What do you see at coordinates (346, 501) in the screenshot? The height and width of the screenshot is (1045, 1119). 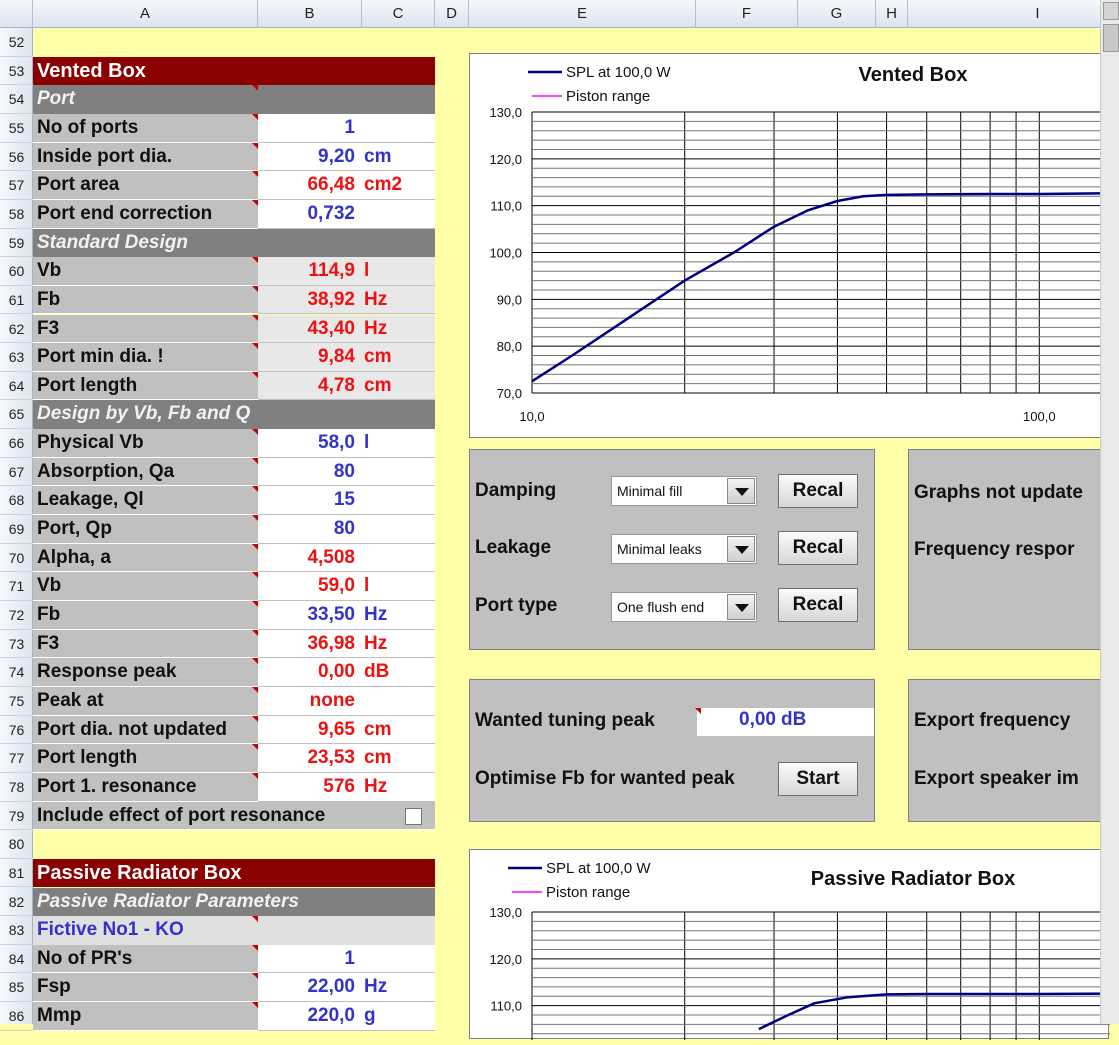 I see `row-value: 15` at bounding box center [346, 501].